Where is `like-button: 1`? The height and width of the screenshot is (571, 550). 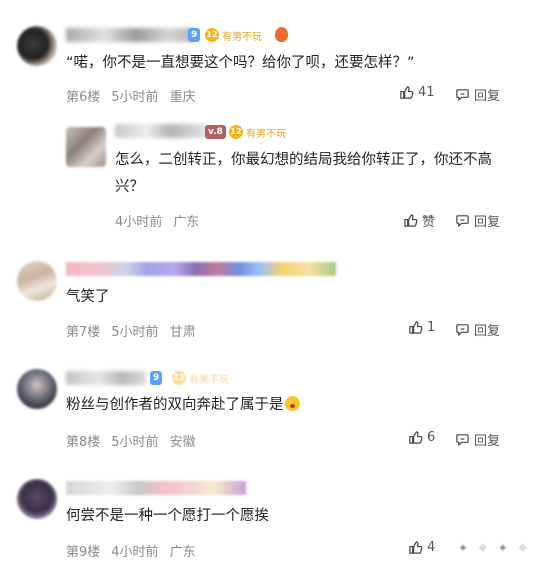 like-button: 1 is located at coordinates (421, 327).